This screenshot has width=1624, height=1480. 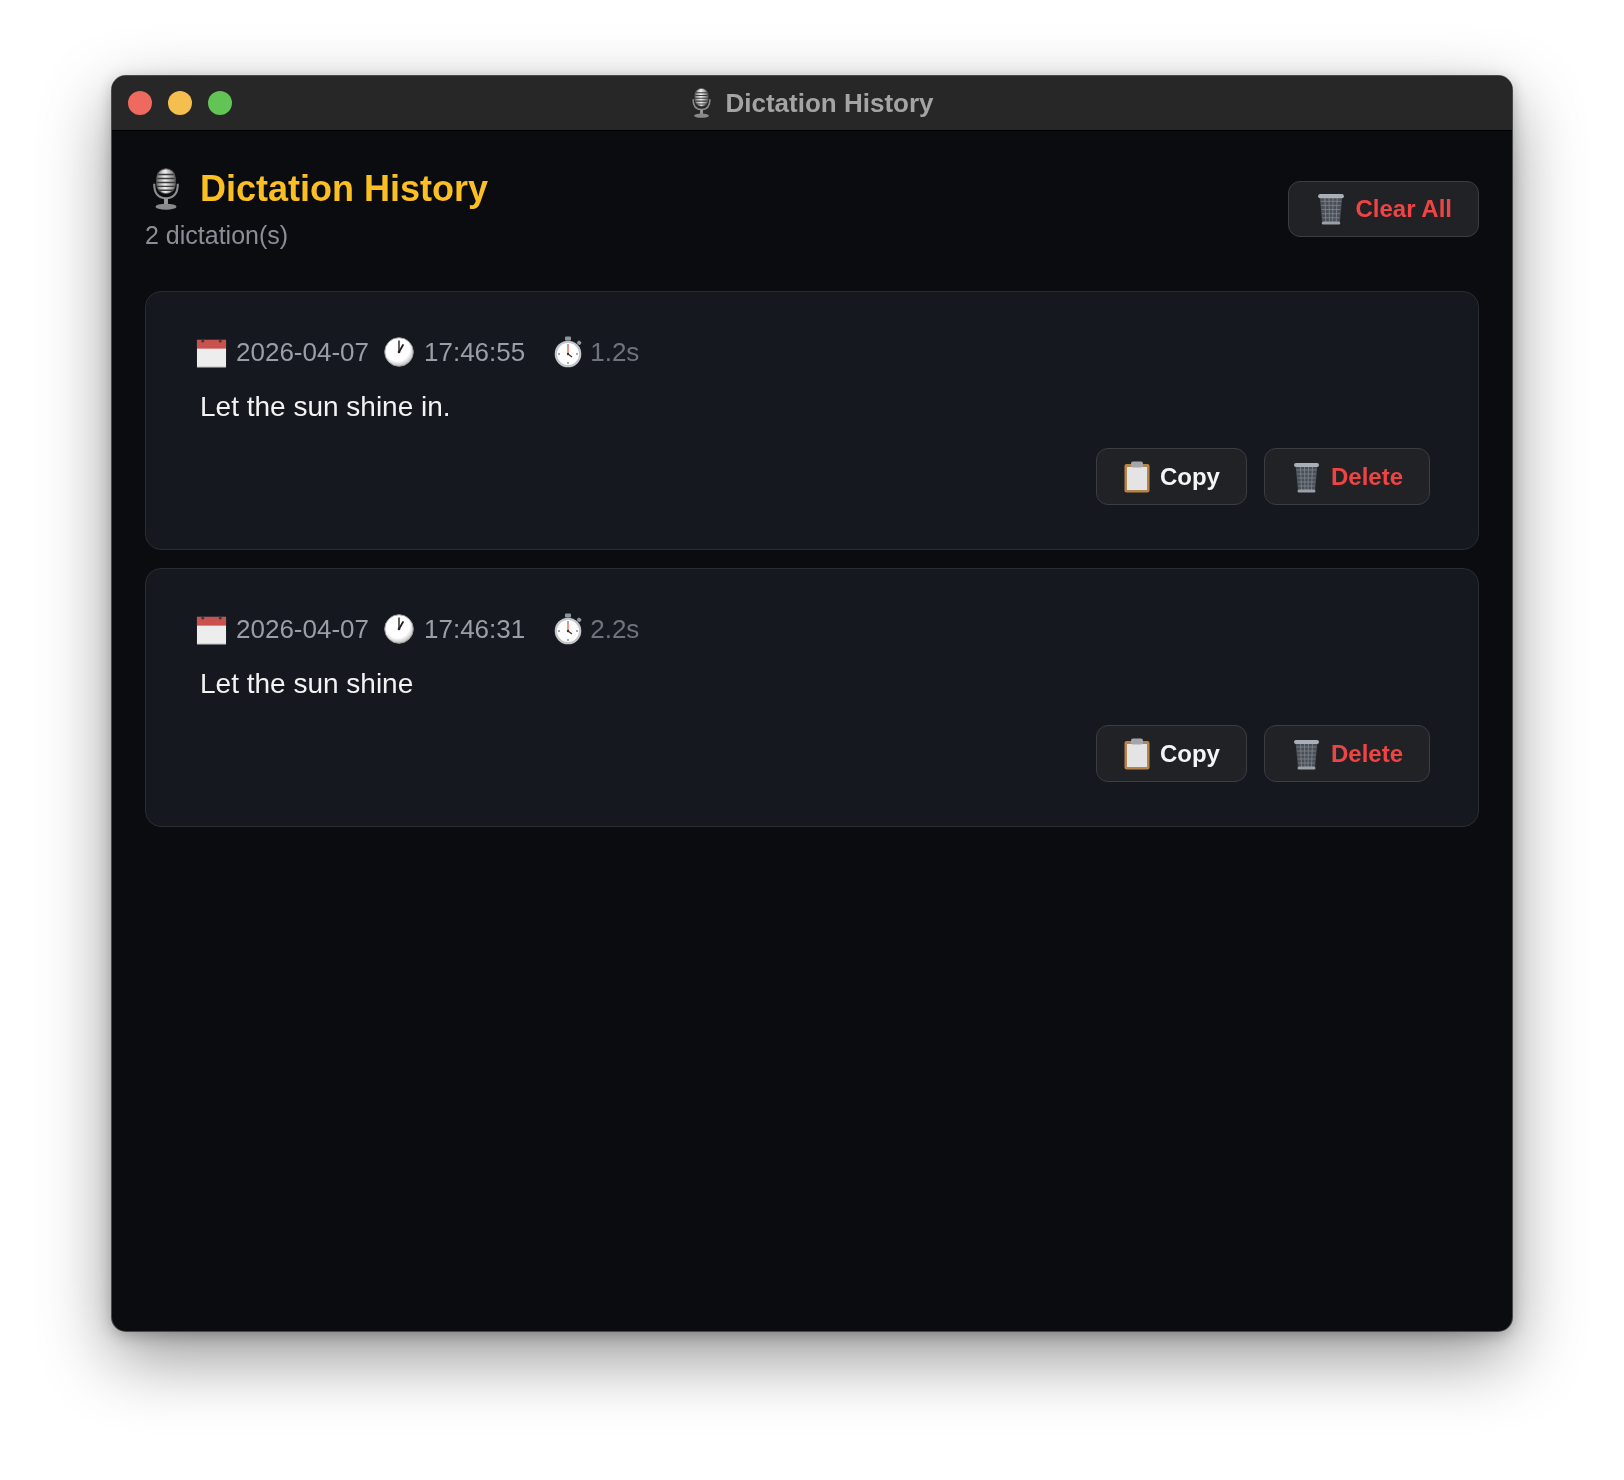 What do you see at coordinates (217, 235) in the screenshot?
I see `dictation-count: 2 dictation(s)` at bounding box center [217, 235].